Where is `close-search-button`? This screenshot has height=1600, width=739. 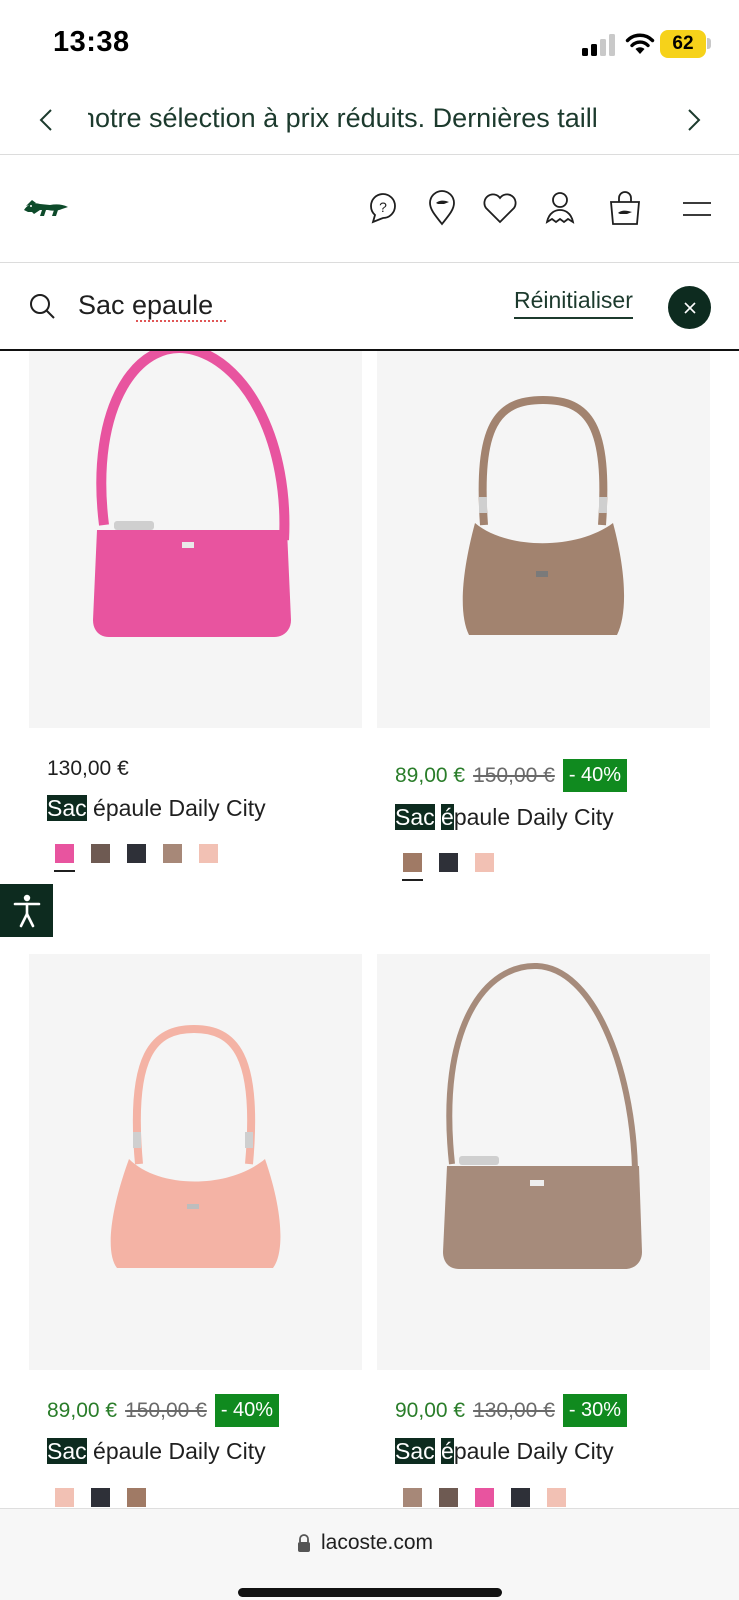
close-search-button is located at coordinates (689, 307).